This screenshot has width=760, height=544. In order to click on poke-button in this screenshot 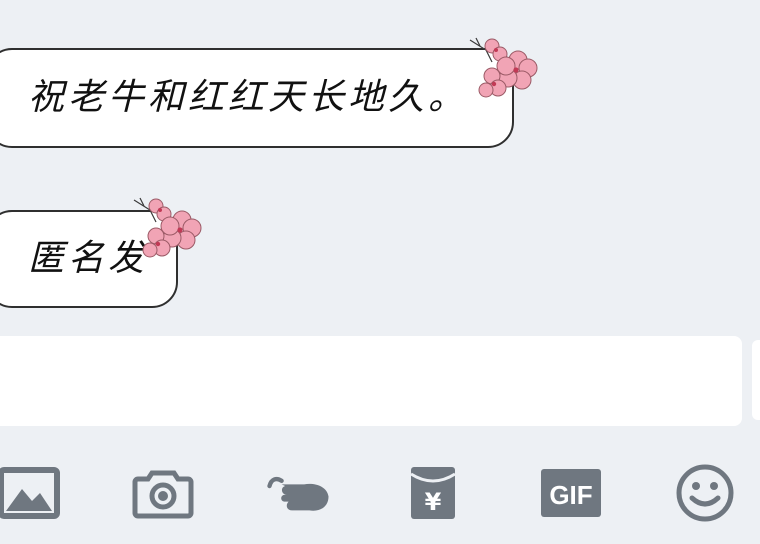, I will do `click(299, 493)`.